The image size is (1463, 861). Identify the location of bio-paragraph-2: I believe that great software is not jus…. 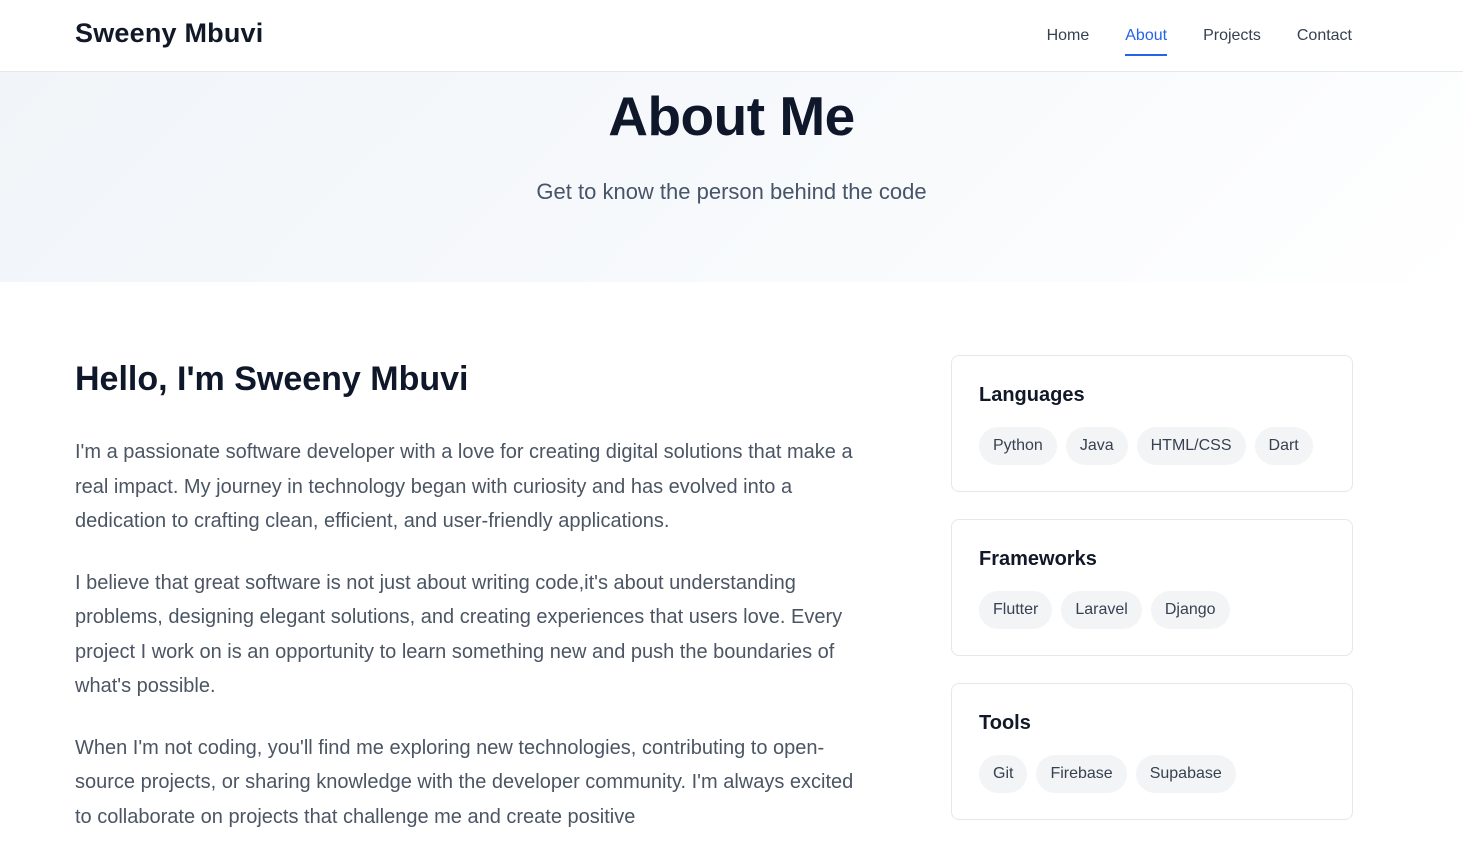
(459, 634).